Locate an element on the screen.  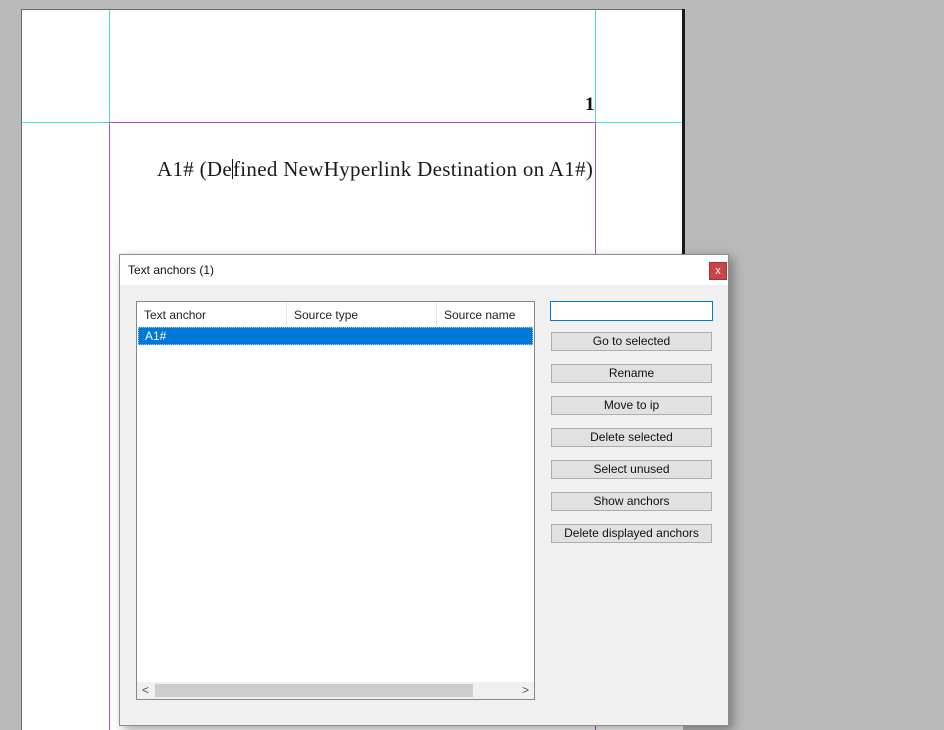
horizontal-scrollbar: < > is located at coordinates (335, 690).